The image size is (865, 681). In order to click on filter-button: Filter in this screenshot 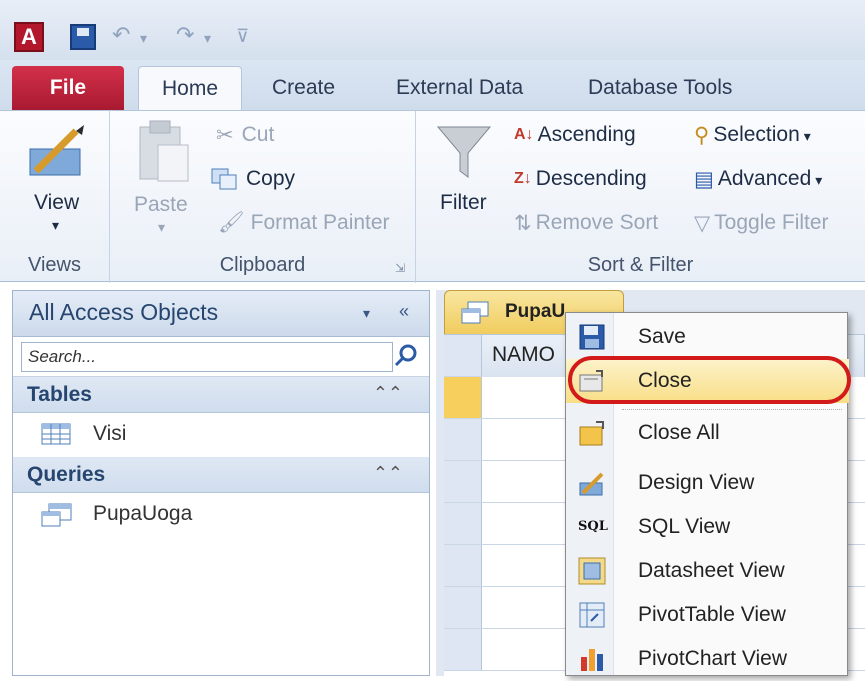, I will do `click(463, 203)`.